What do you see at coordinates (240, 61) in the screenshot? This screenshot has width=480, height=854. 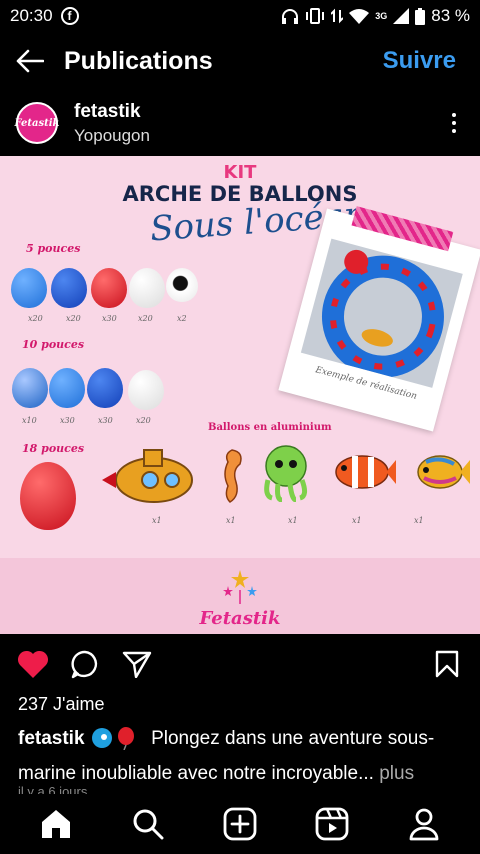 I see `app-bar: Publications Suivre` at bounding box center [240, 61].